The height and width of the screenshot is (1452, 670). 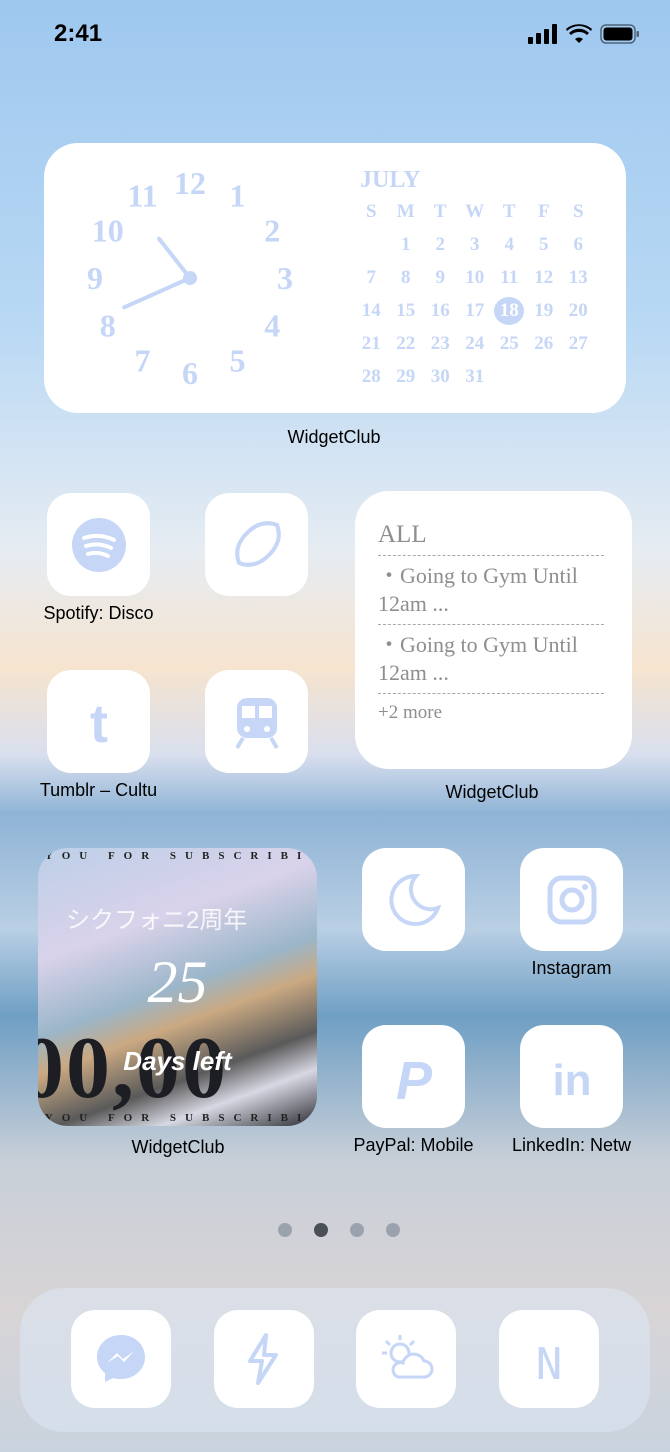 I want to click on clock-numeral: 8, so click(x=108, y=326).